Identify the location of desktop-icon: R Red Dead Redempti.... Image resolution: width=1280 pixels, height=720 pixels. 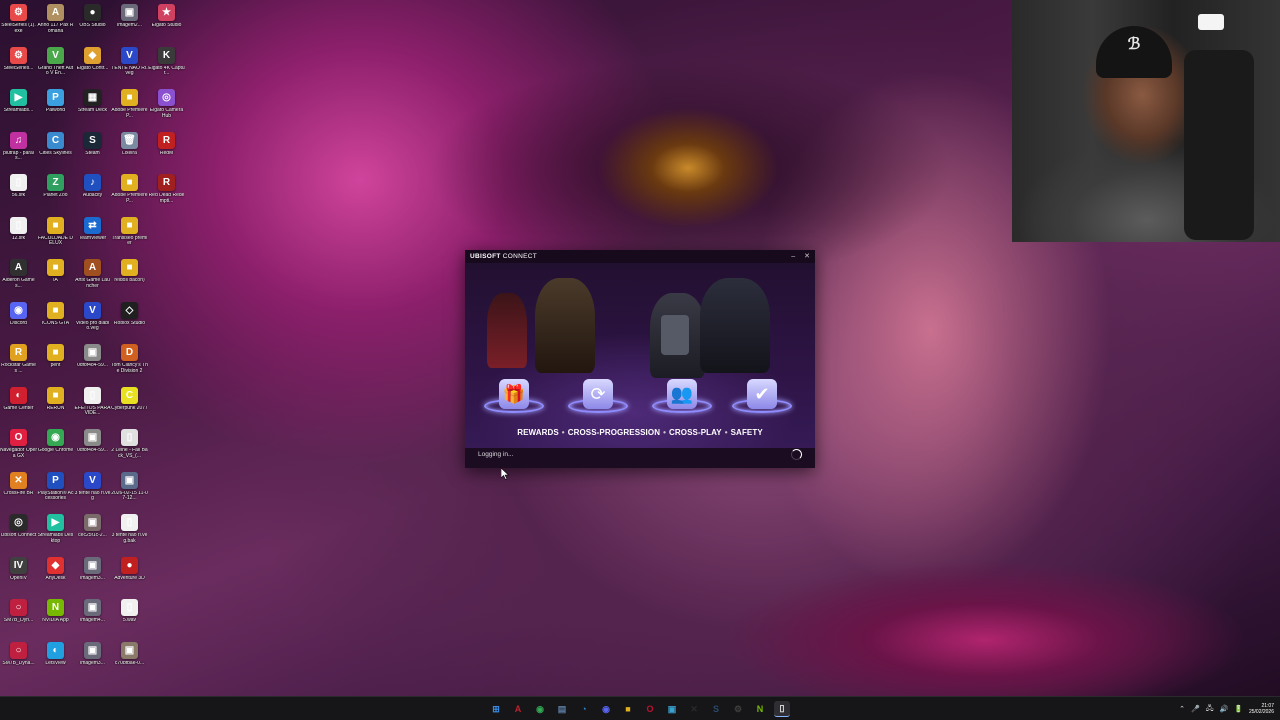
(166, 195).